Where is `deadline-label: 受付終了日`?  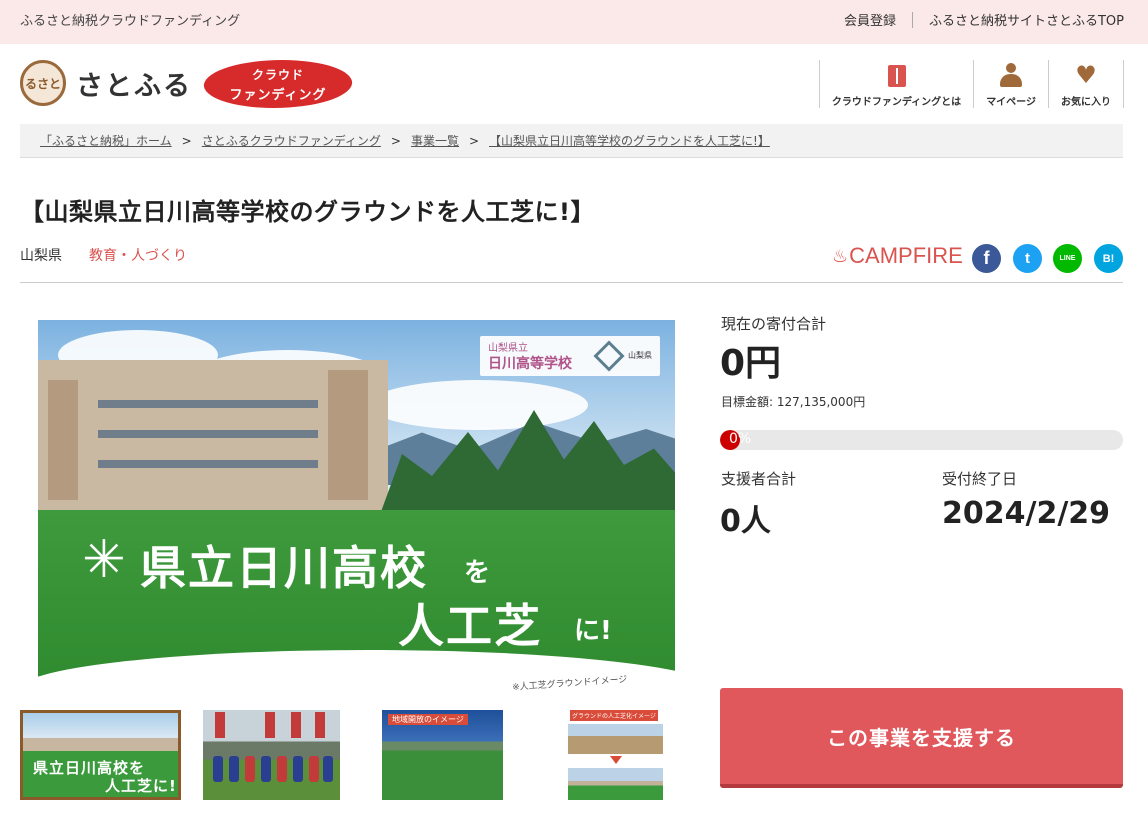
deadline-label: 受付終了日 is located at coordinates (980, 479).